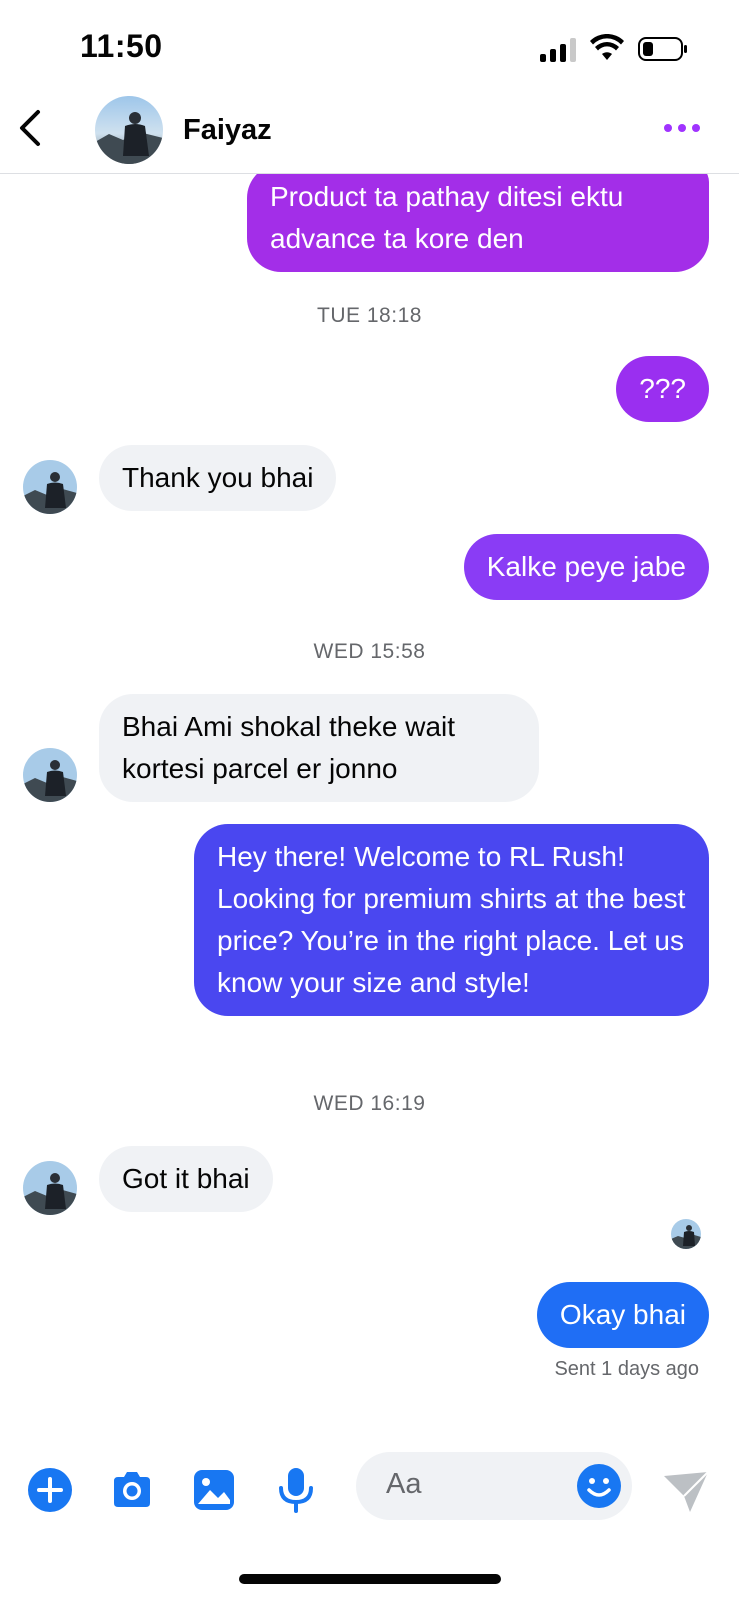 Image resolution: width=739 pixels, height=1600 pixels. What do you see at coordinates (218, 478) in the screenshot?
I see `incoming-message: Thank you bhai` at bounding box center [218, 478].